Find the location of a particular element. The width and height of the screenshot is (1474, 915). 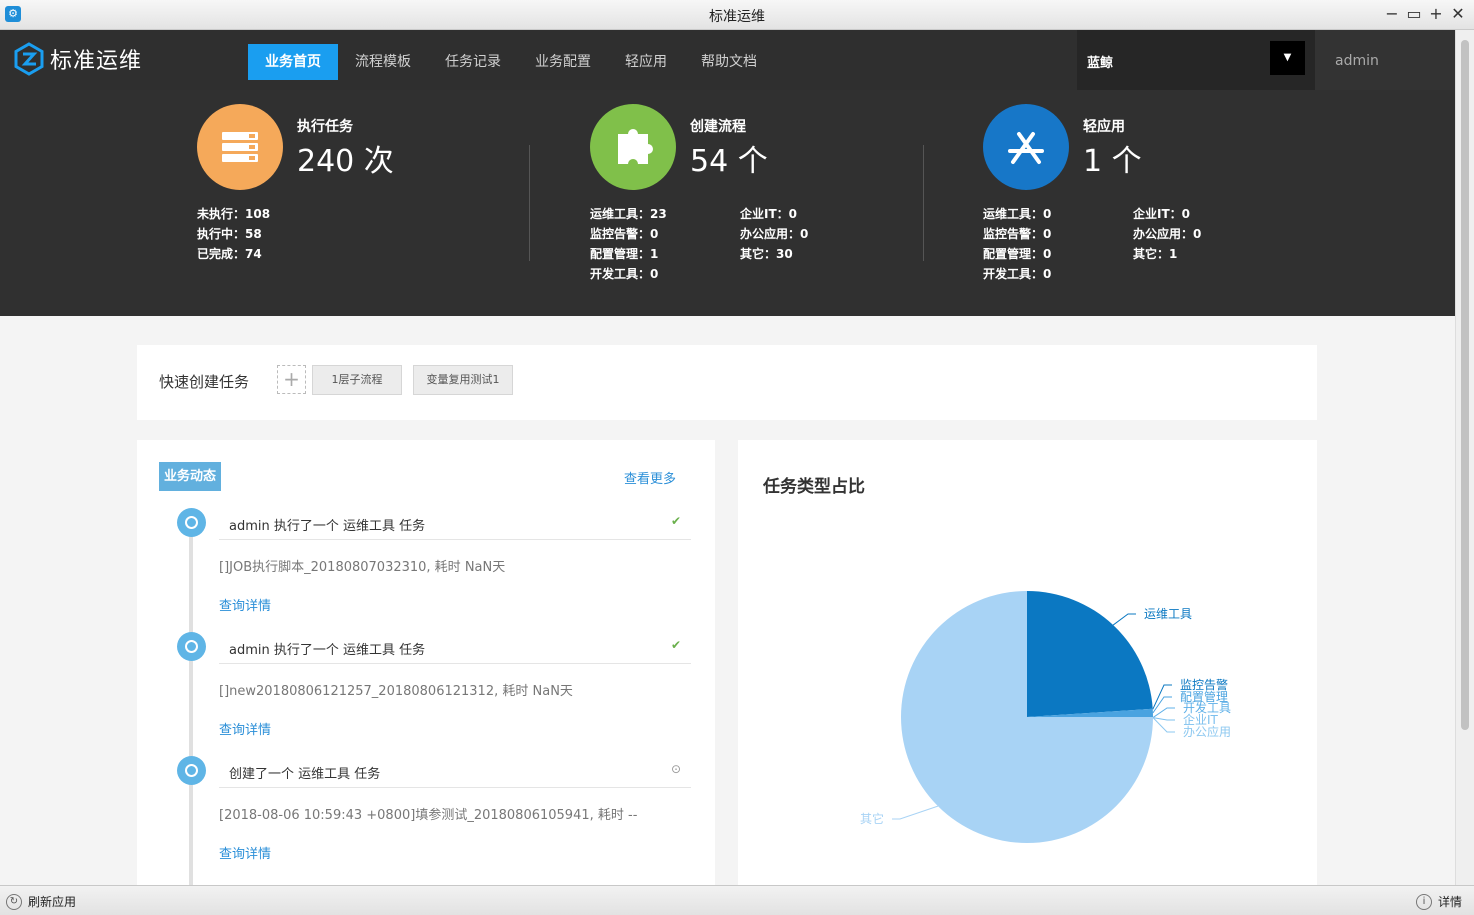

apps-enterprise-it: 企业IT：0 is located at coordinates (1162, 214).